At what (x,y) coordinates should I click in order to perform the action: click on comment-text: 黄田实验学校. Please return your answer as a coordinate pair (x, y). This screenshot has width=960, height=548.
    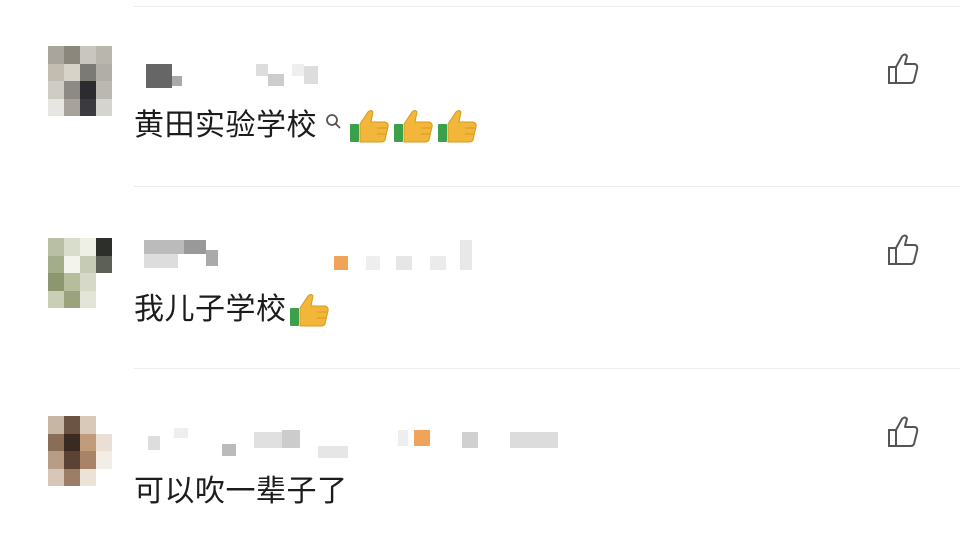
    Looking at the image, I should click on (225, 125).